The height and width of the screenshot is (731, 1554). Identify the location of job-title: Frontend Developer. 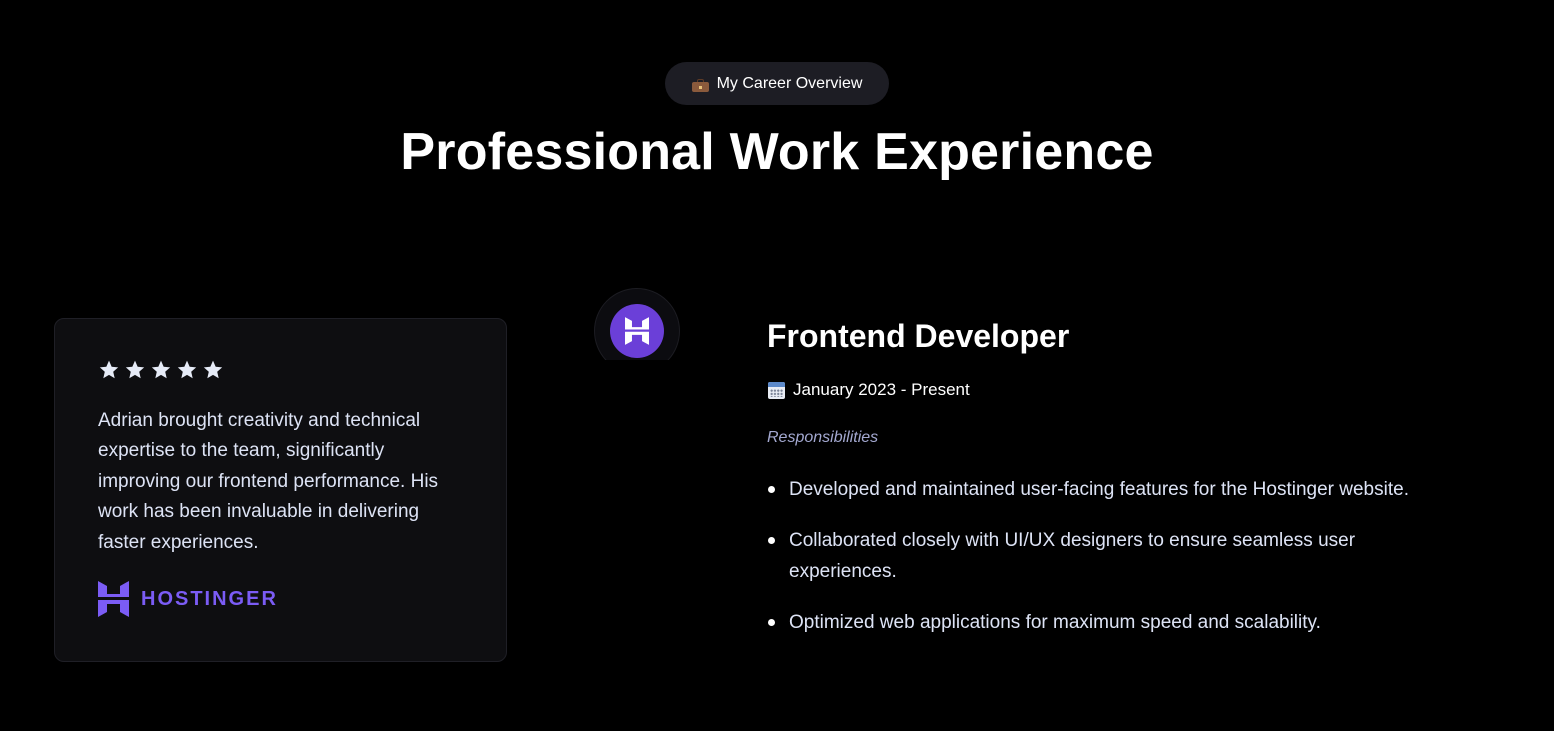
(918, 336).